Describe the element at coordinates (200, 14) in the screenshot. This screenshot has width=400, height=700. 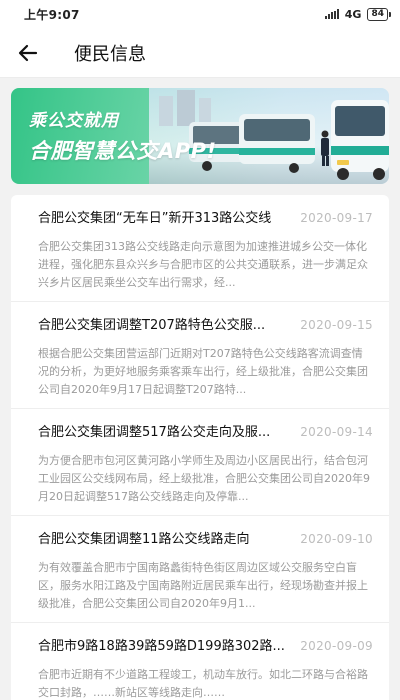
I see `status-bar: 上午9:07 4G 84` at that location.